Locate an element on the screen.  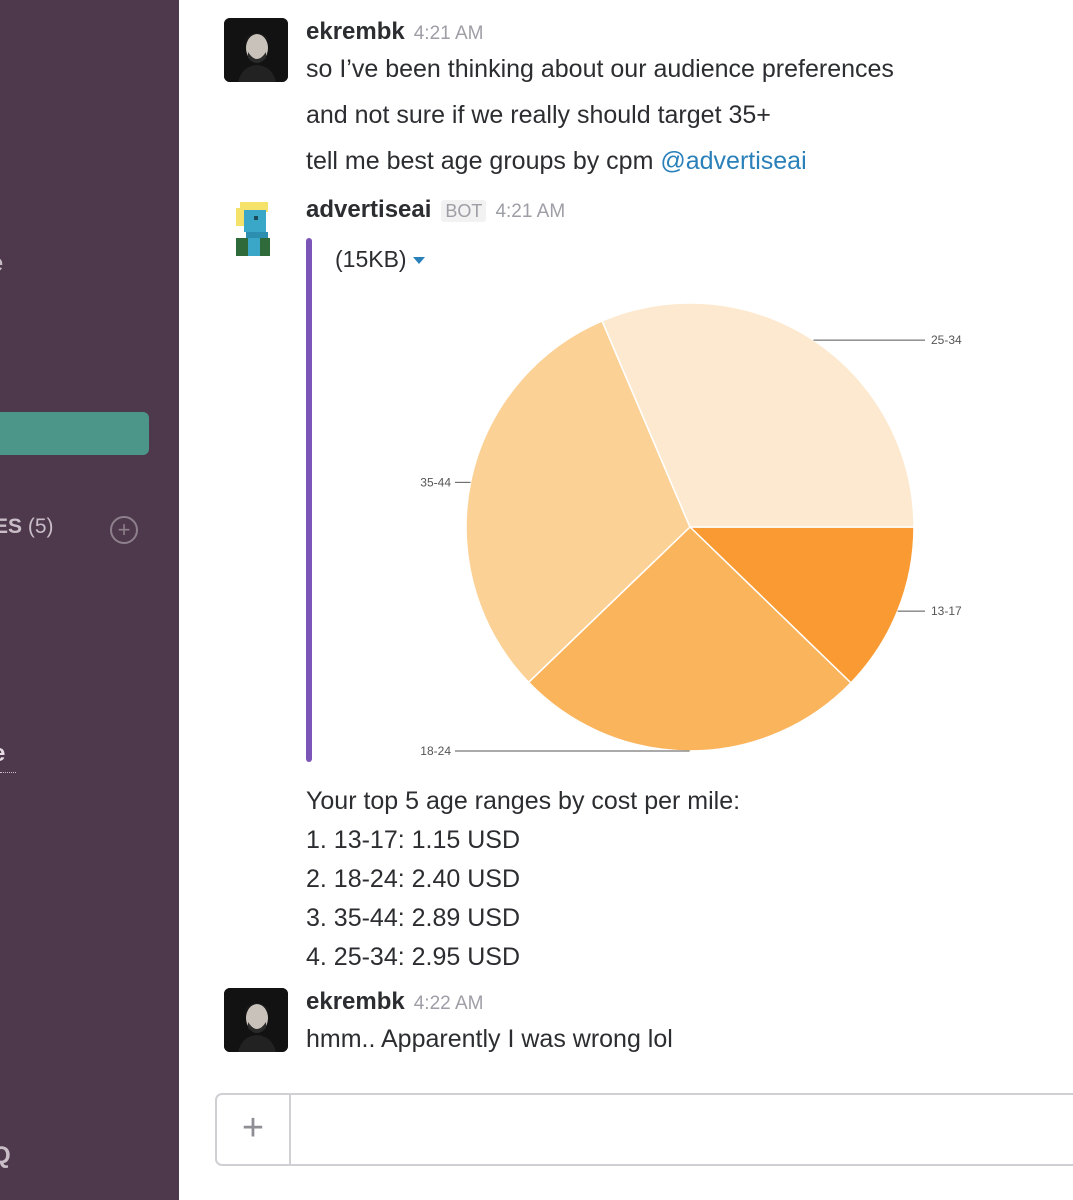
attachment-toggle: (15KB) is located at coordinates (380, 259).